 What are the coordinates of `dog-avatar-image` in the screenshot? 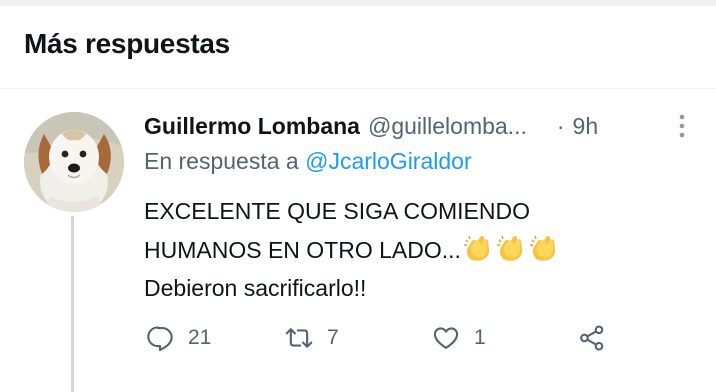 It's located at (74, 162).